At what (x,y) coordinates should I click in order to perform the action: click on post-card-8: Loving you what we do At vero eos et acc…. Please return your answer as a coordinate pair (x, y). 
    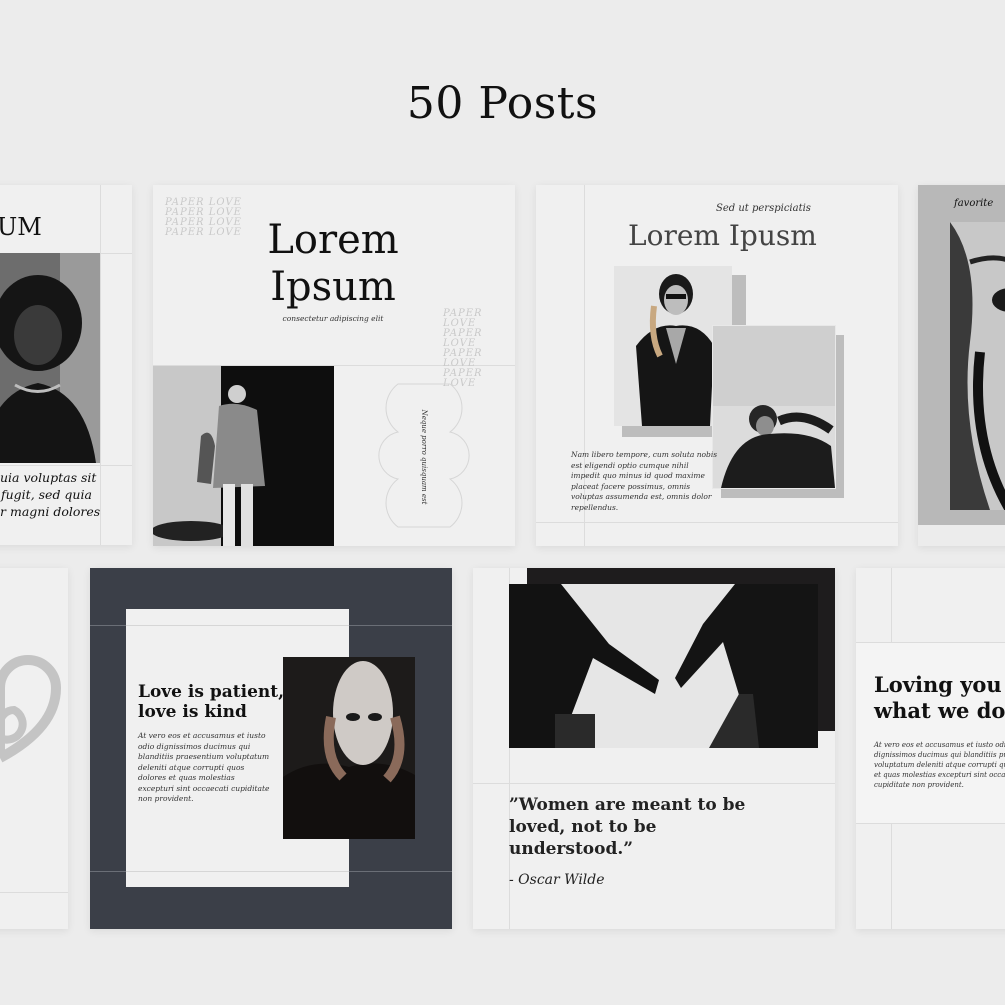
    Looking at the image, I should click on (930, 748).